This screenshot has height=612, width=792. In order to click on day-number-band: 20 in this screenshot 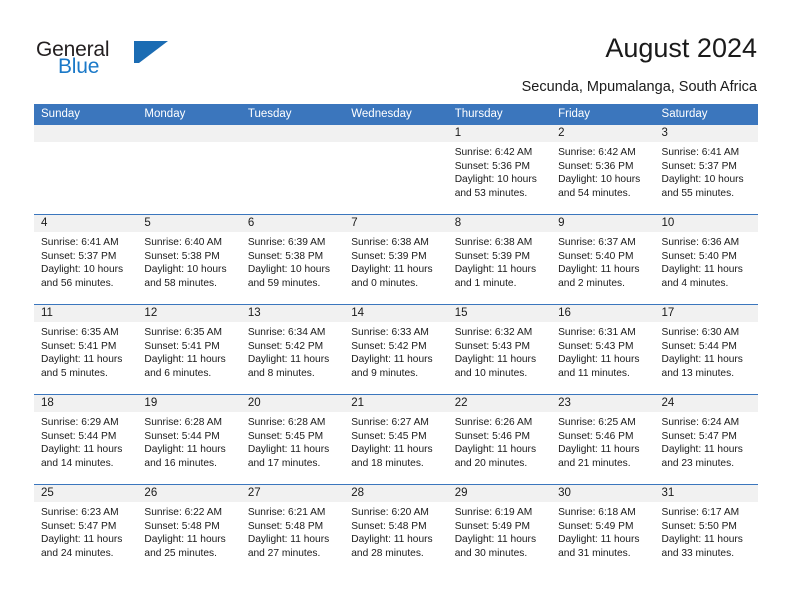, I will do `click(292, 403)`.